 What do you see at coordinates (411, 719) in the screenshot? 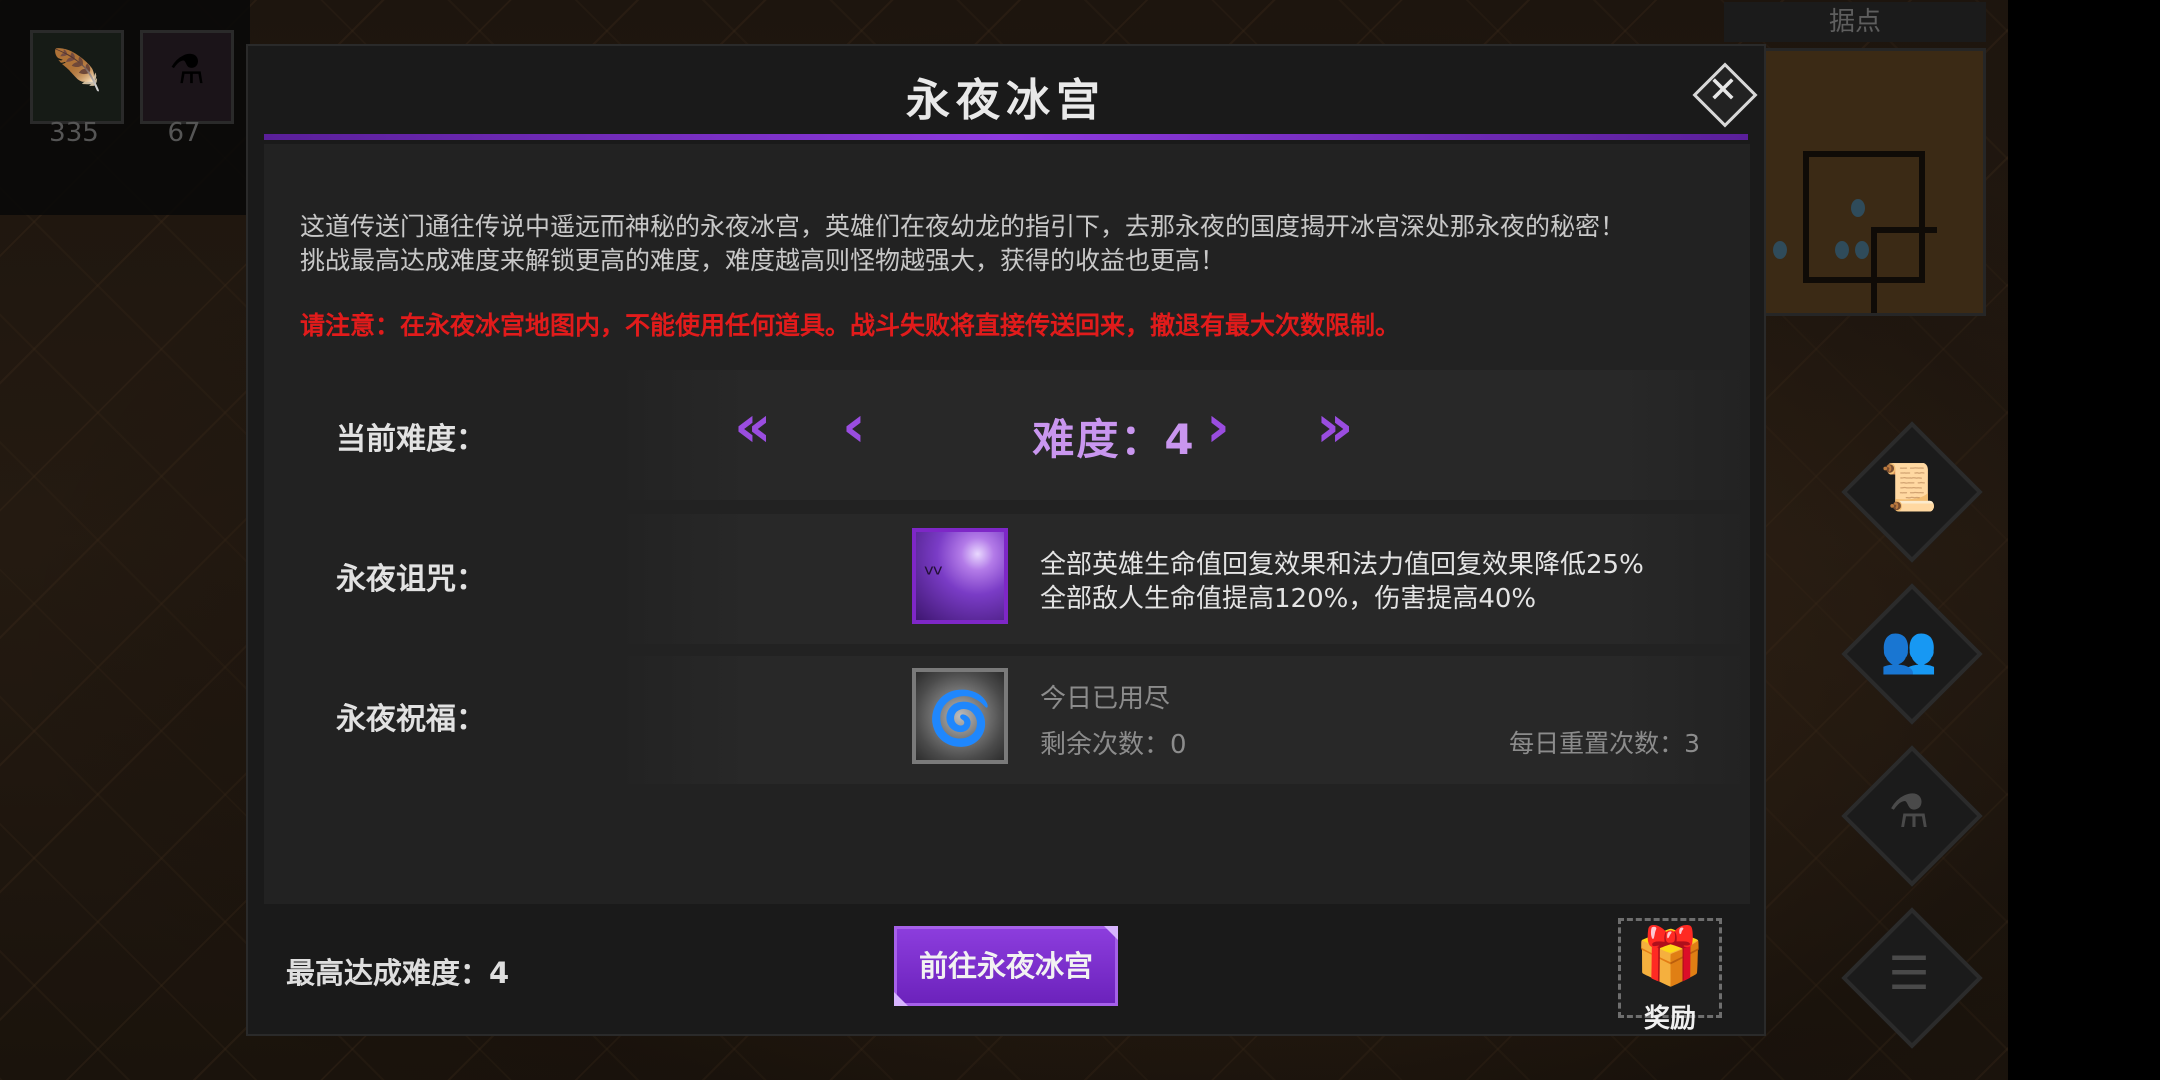
I see `blessing-label: 永夜祝福：` at bounding box center [411, 719].